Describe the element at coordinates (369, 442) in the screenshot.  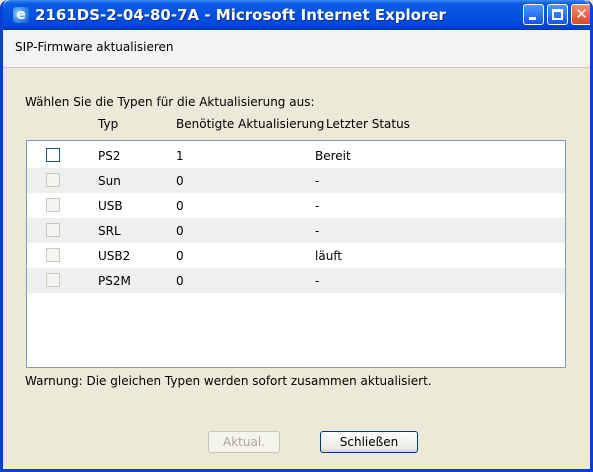
I see `close-button: Schließen` at that location.